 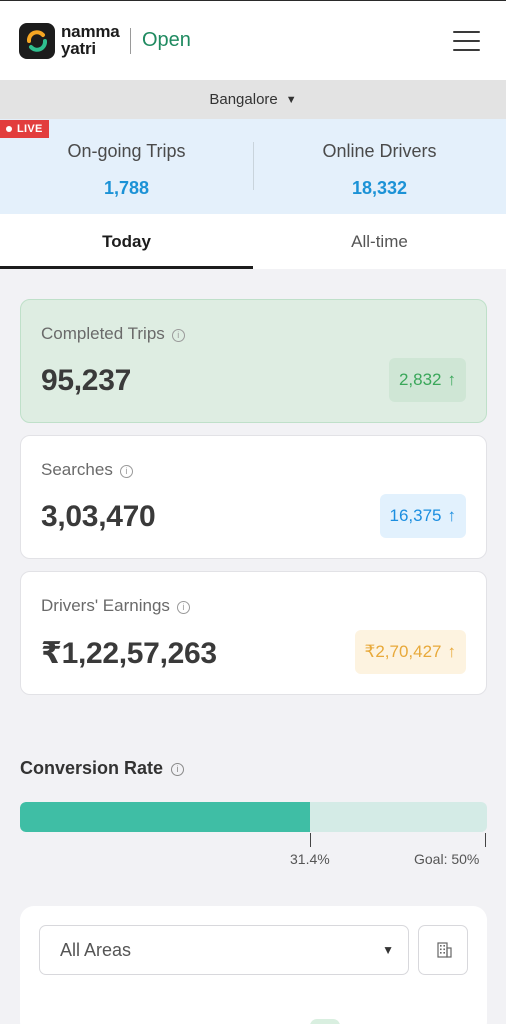 What do you see at coordinates (243, 99) in the screenshot?
I see `city-selector-label: Bangalore` at bounding box center [243, 99].